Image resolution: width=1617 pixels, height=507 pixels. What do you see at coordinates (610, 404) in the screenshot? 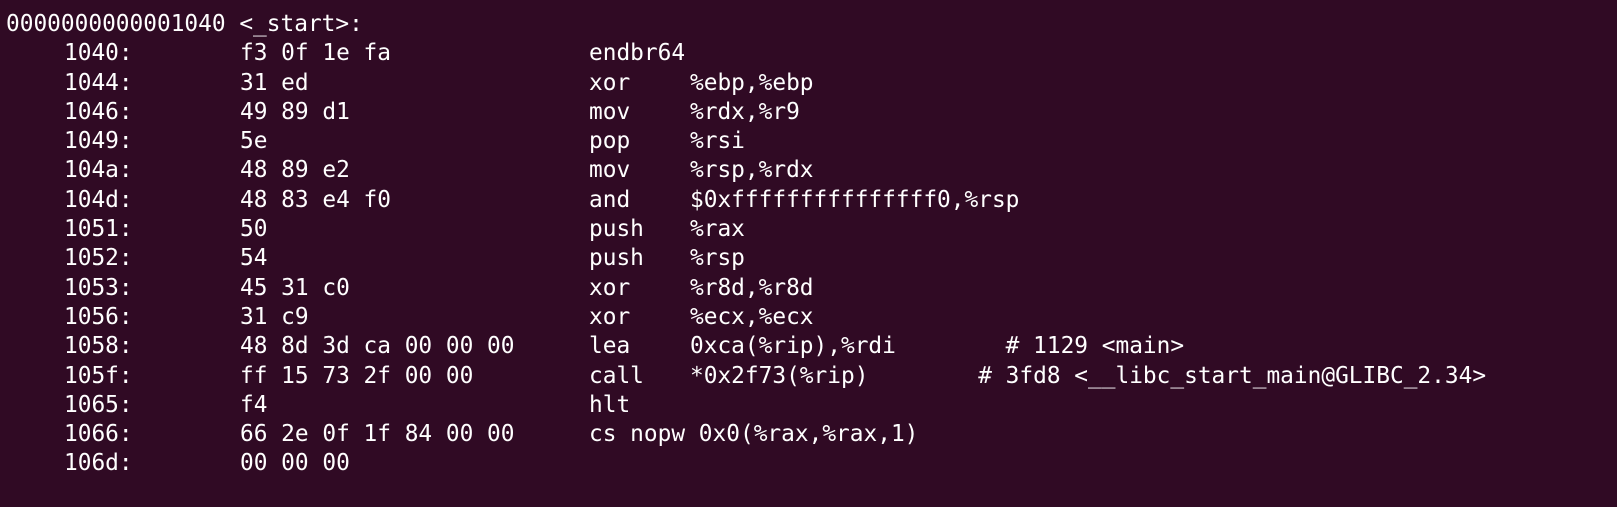
I see `mnemonic: hlt` at bounding box center [610, 404].